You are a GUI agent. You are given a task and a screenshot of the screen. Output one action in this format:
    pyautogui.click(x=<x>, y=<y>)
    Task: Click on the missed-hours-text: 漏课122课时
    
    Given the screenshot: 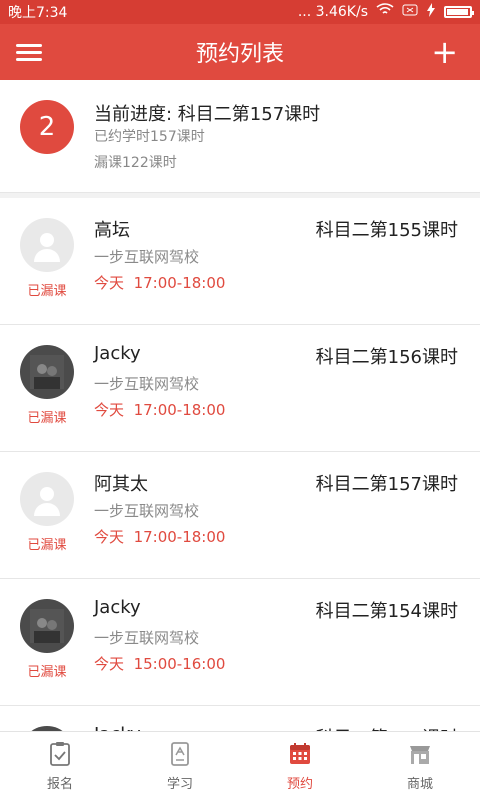 What is the action you would take?
    pyautogui.click(x=135, y=163)
    